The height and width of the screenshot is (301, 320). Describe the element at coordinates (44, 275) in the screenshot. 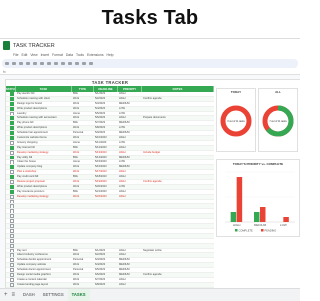

I see `task-cell: Design social media graphics` at that location.